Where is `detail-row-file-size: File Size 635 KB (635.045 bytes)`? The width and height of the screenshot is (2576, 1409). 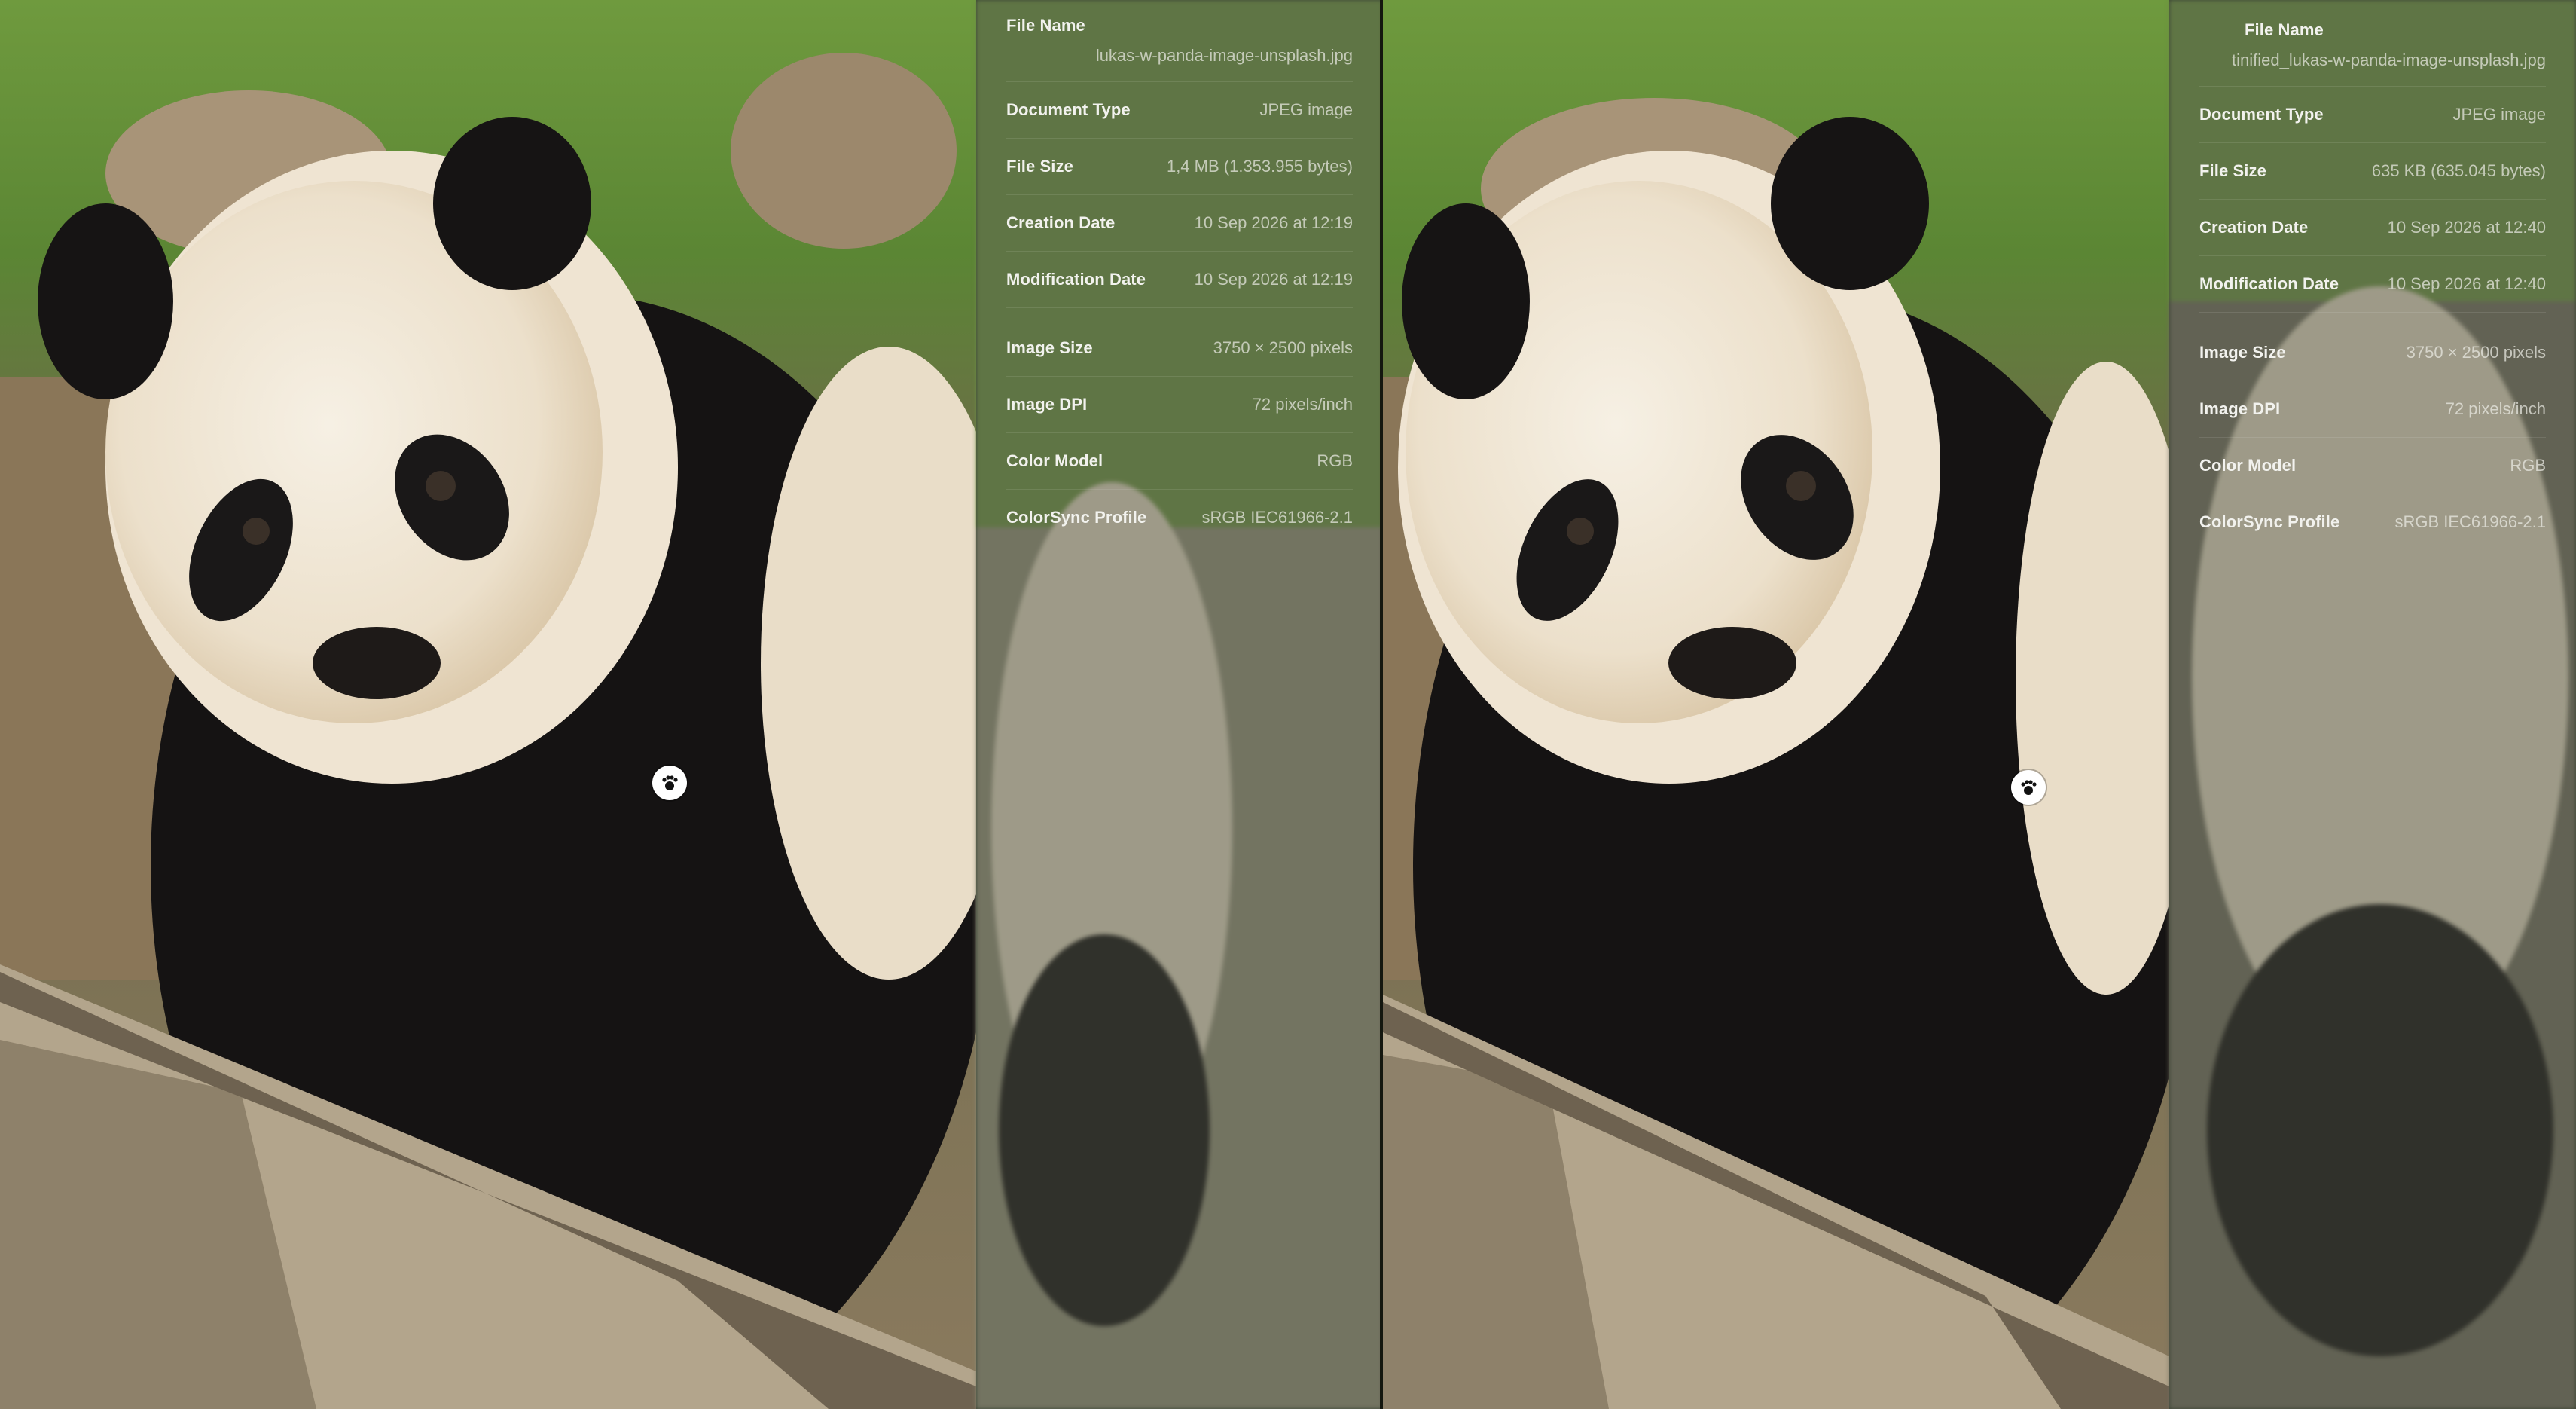
detail-row-file-size: File Size 635 KB (635.045 bytes) is located at coordinates (2373, 171).